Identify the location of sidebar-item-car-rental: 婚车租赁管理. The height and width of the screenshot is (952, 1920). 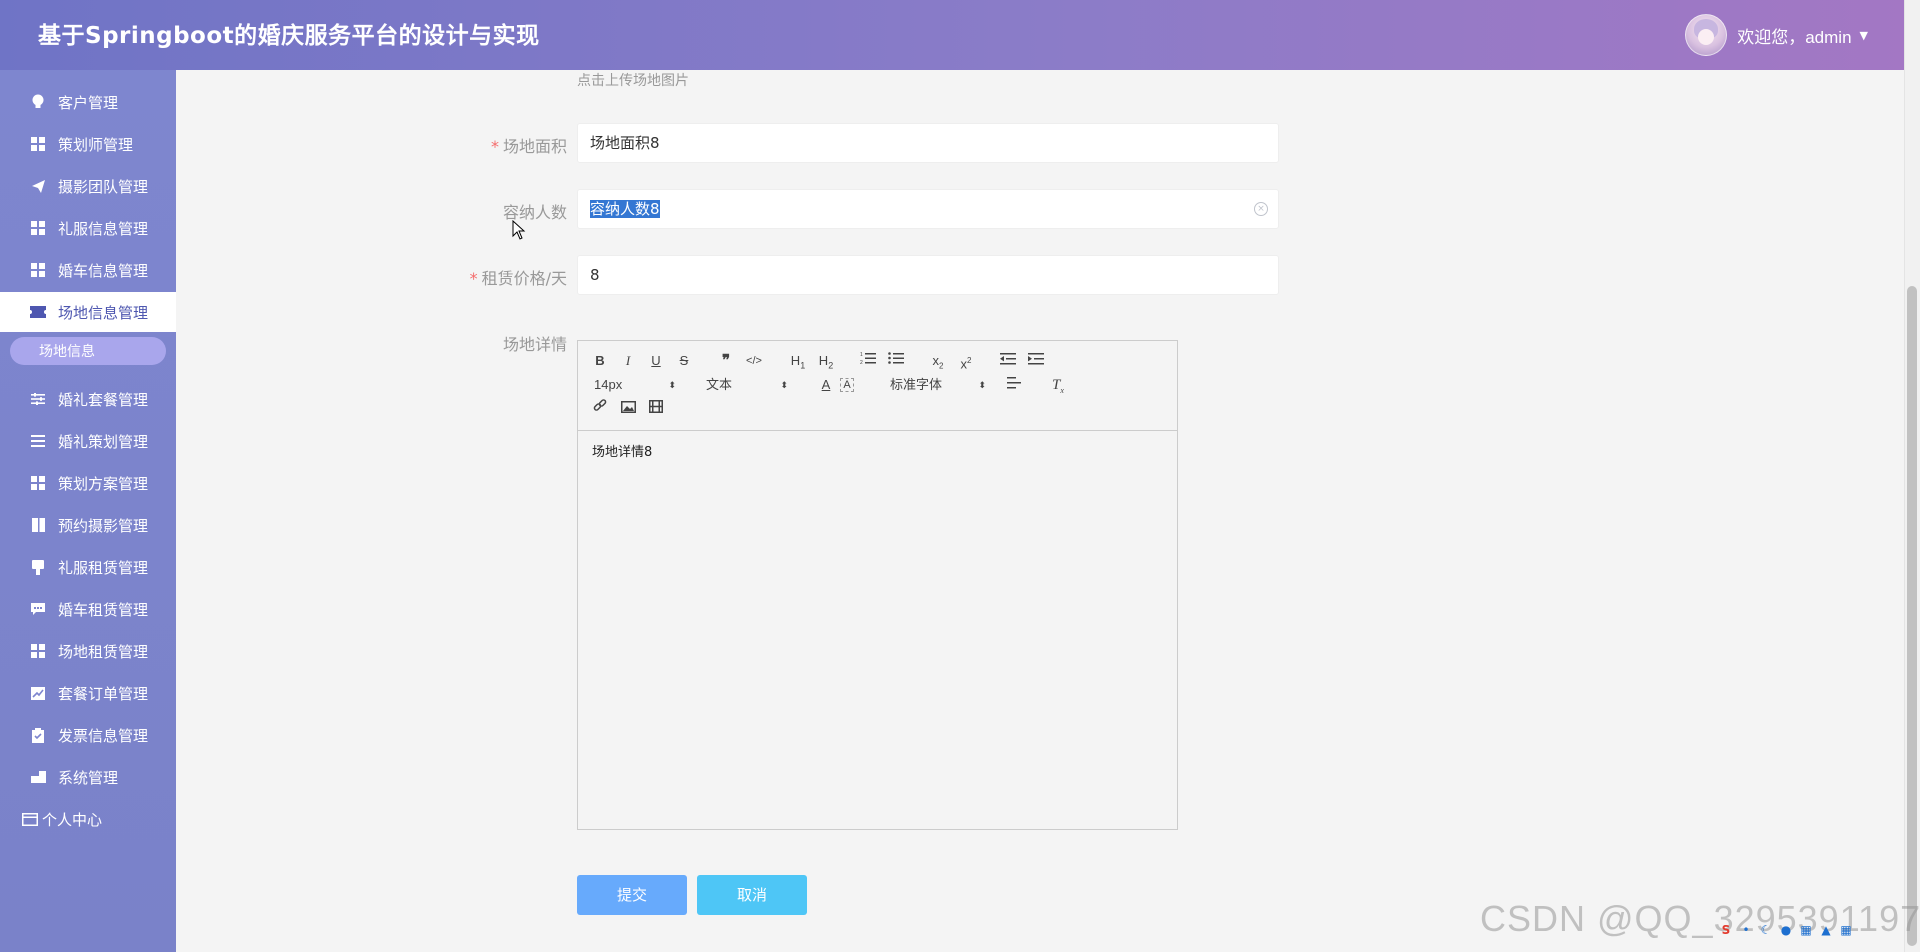
(88, 609).